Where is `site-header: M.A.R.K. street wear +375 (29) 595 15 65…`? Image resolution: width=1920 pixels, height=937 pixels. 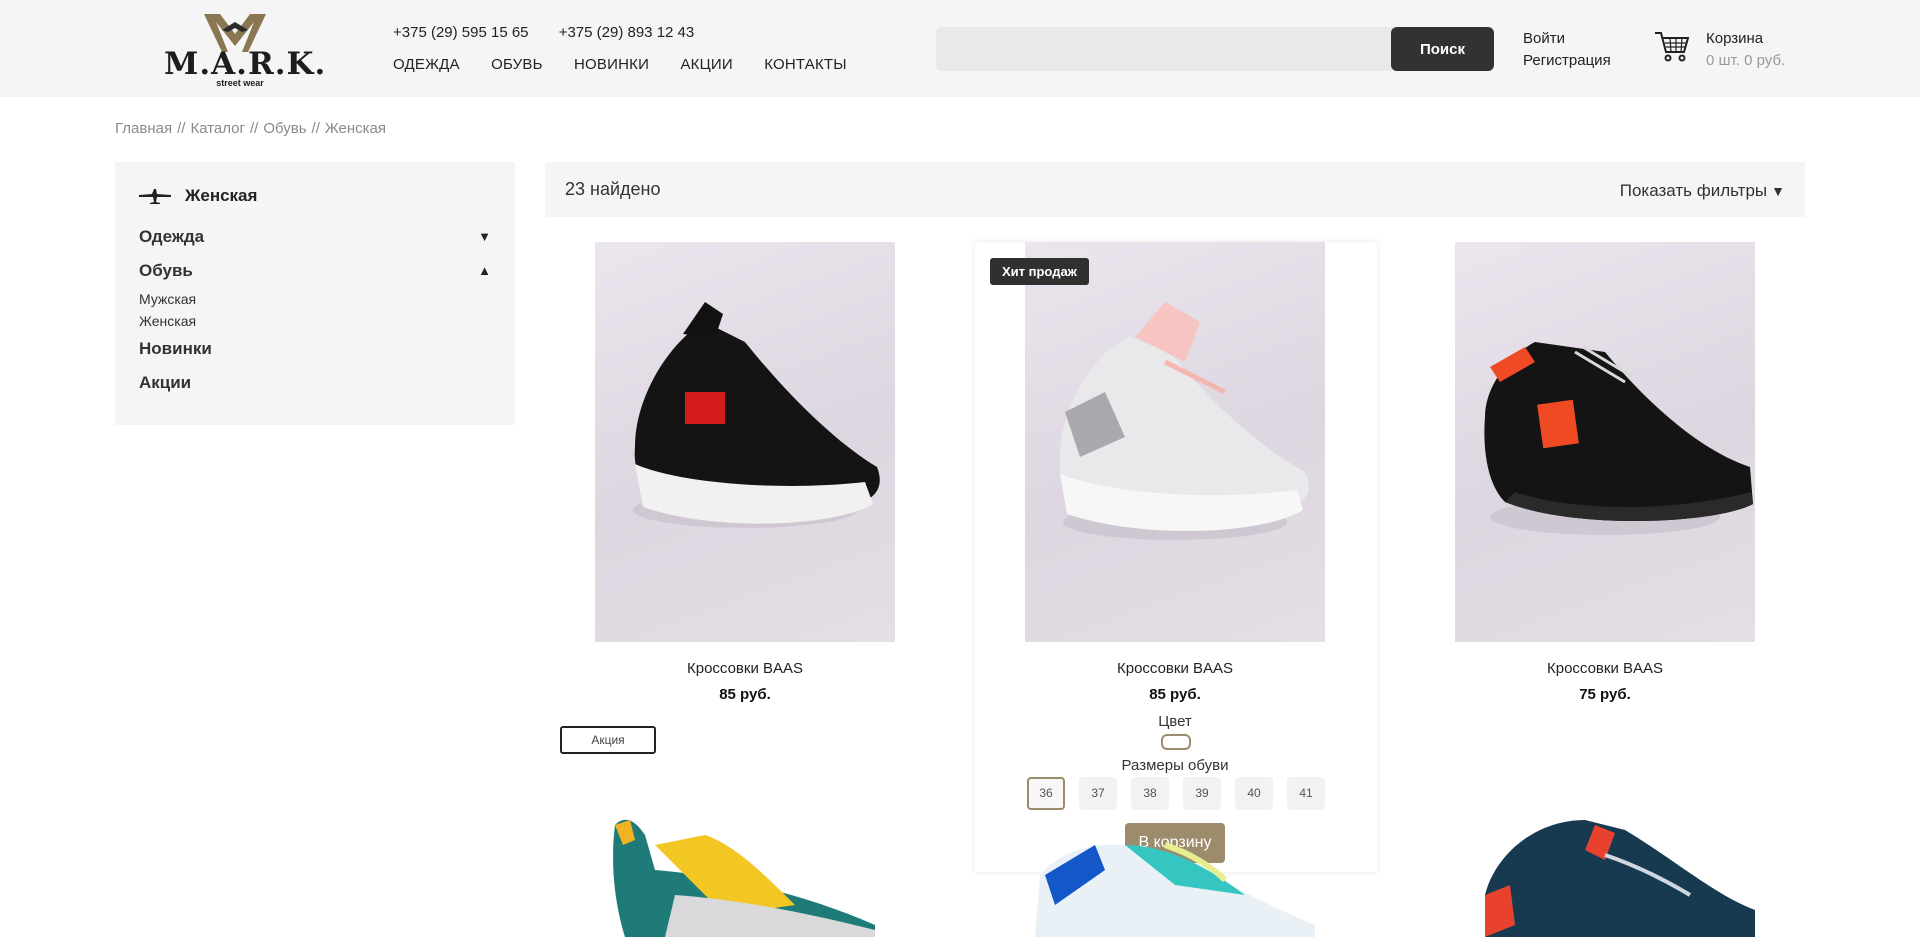
site-header: M.A.R.K. street wear +375 (29) 595 15 65… is located at coordinates (960, 48).